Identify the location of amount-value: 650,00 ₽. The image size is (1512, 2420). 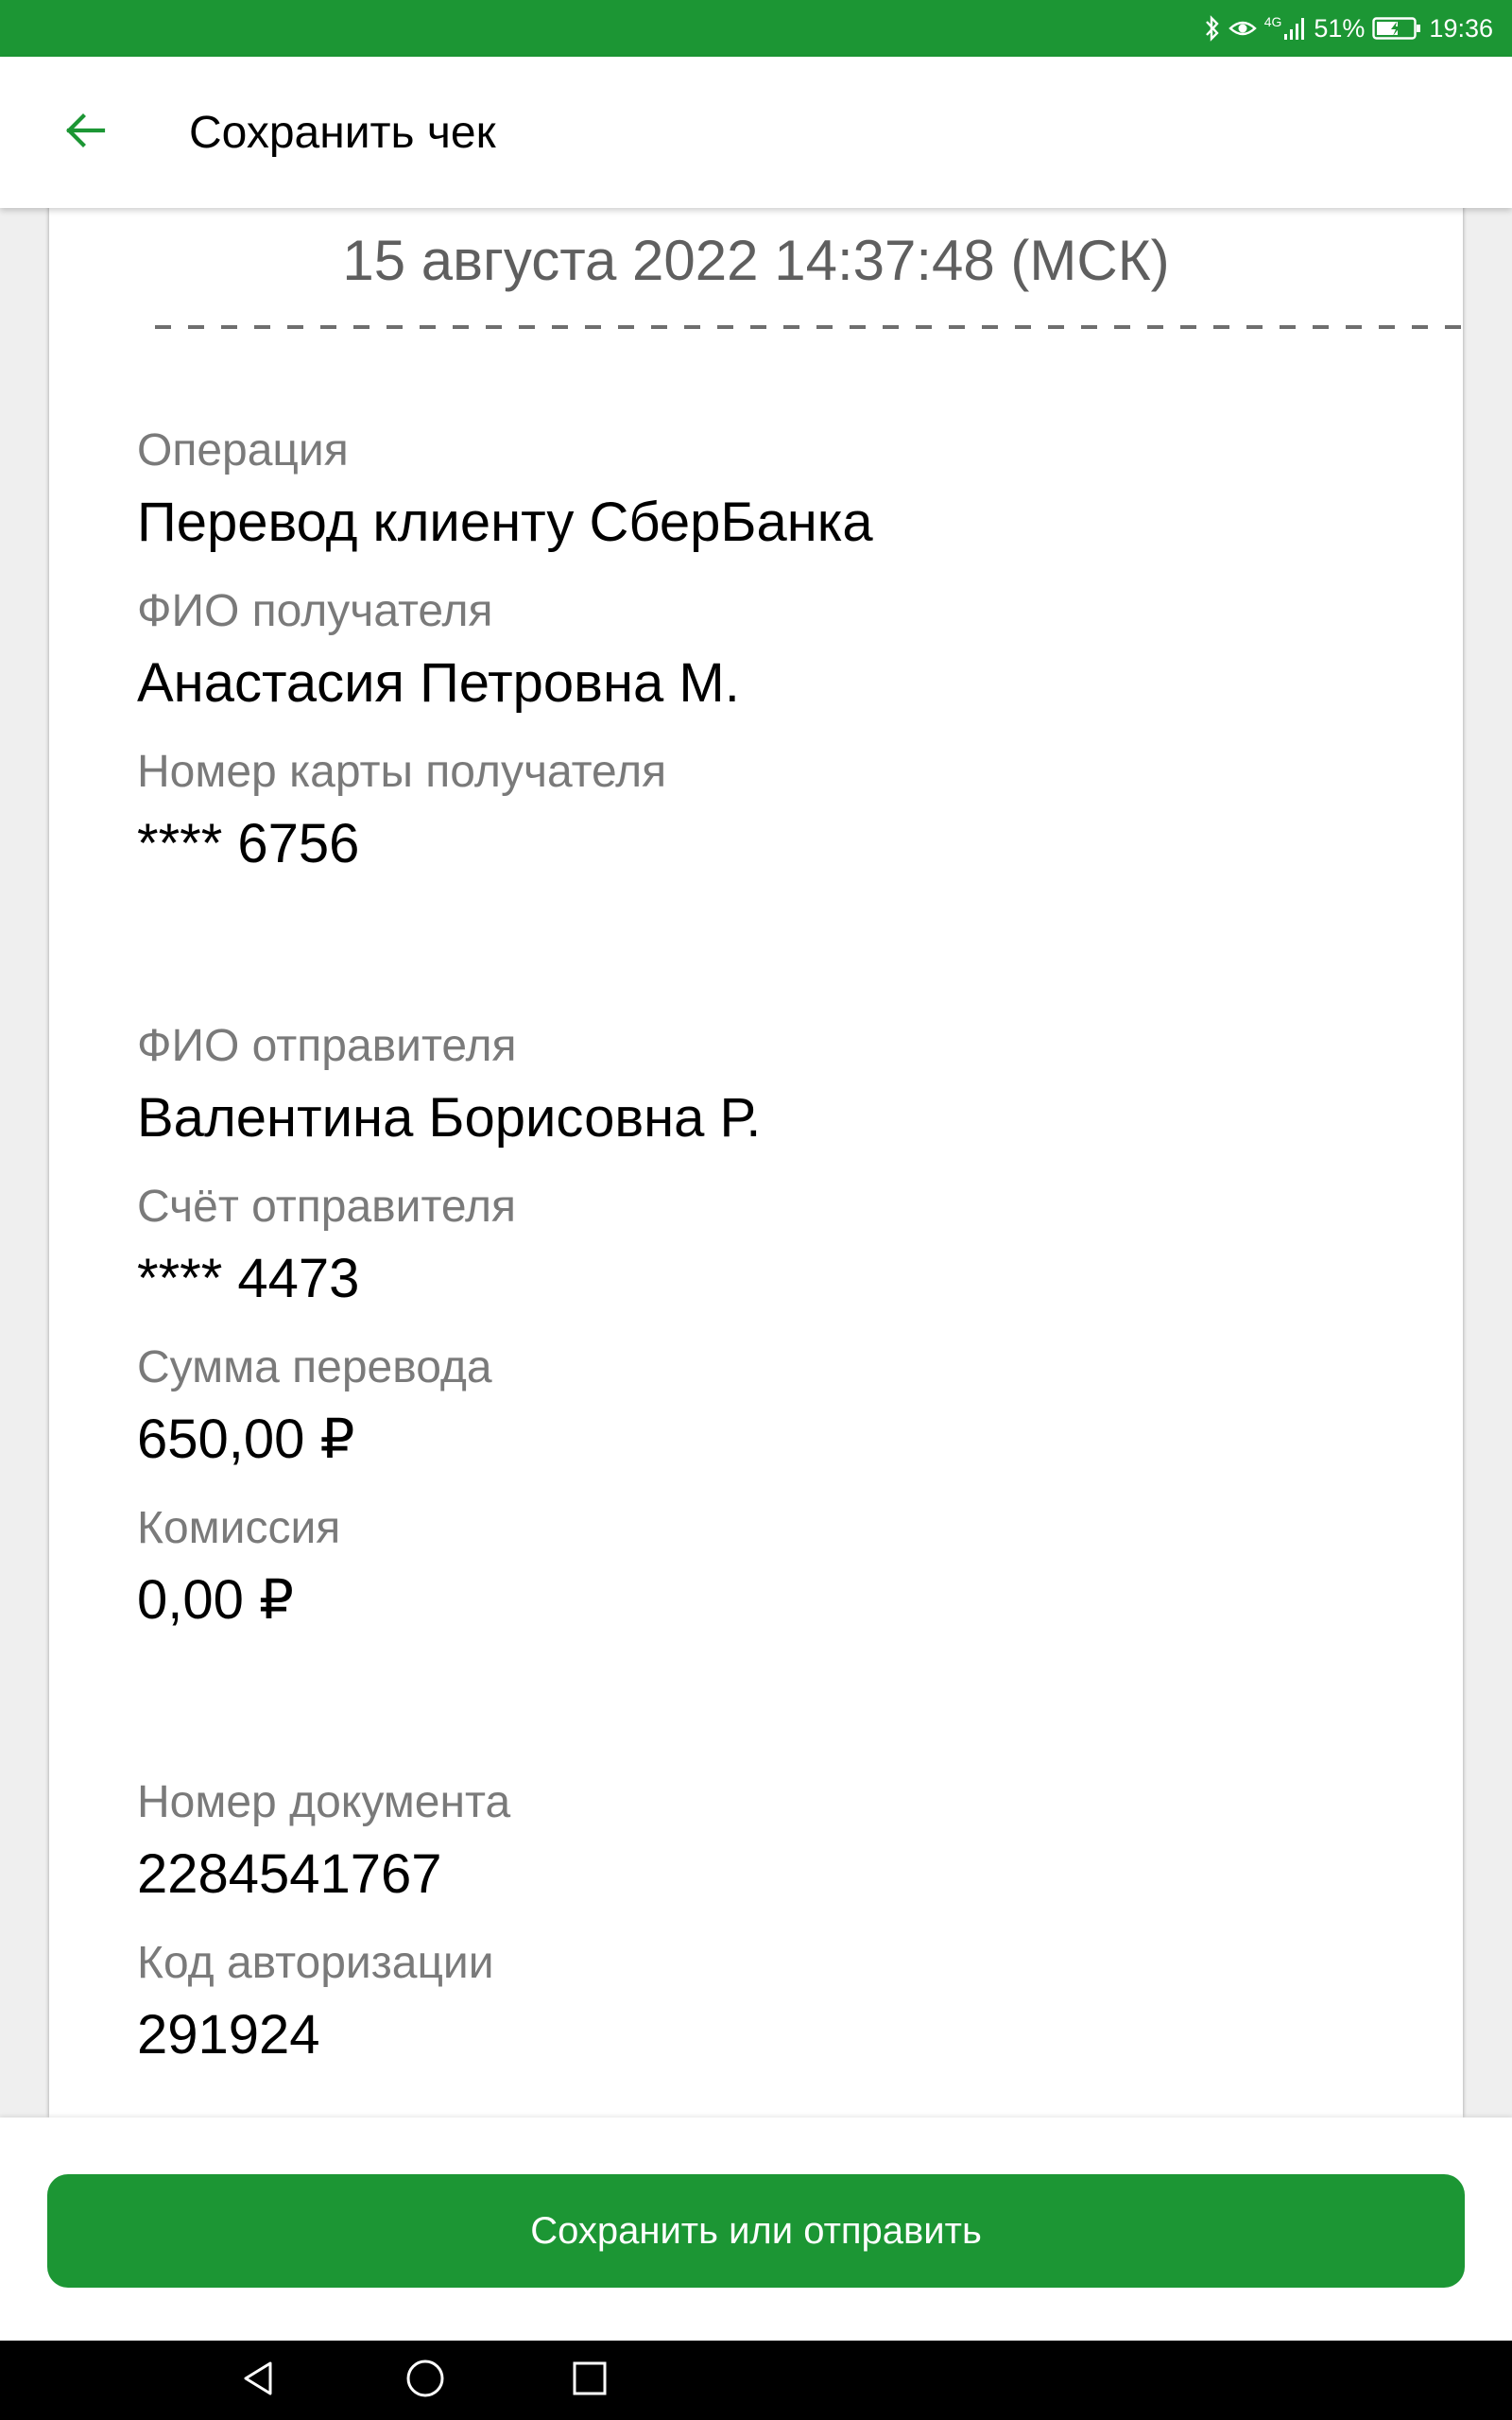
(246, 1439).